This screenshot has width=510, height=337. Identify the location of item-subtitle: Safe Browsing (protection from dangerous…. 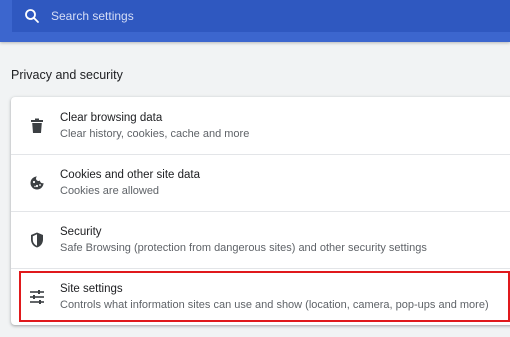
(243, 247).